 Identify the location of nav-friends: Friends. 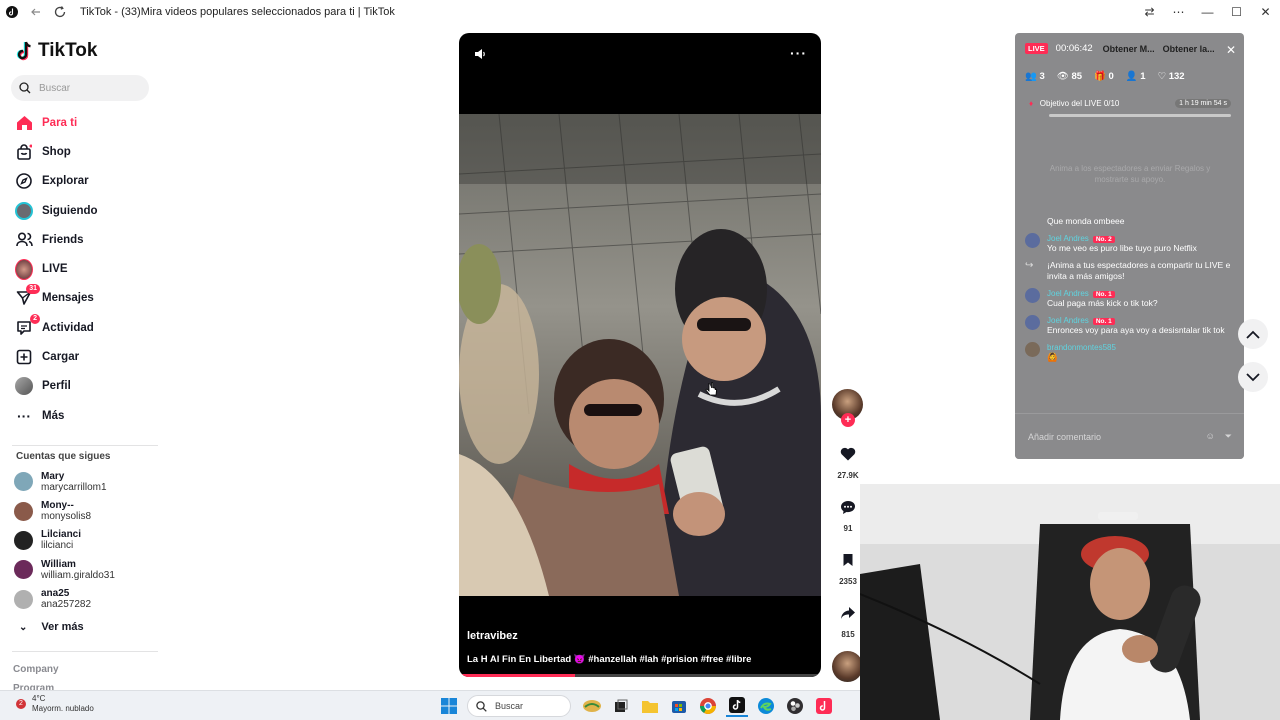
(85, 239).